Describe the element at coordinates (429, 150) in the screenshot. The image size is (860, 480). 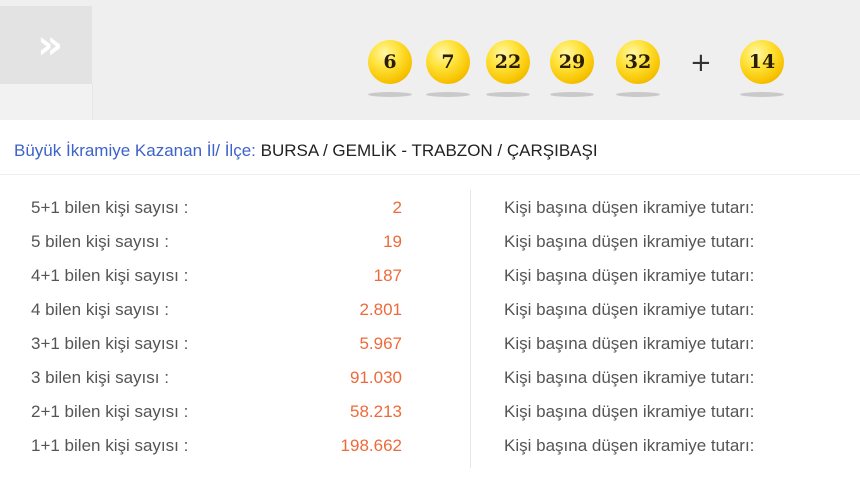
I see `winner-location-value: BURSA / GEMLİK - TRABZON / ÇARŞIBAŞI` at that location.